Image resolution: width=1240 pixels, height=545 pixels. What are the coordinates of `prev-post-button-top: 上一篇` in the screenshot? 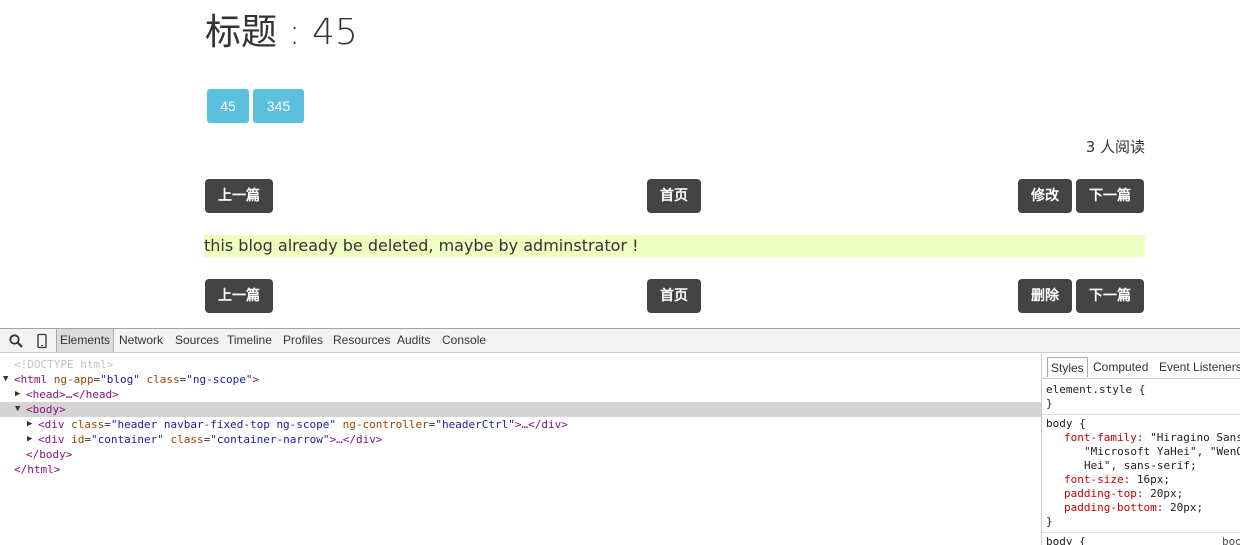 It's located at (239, 196).